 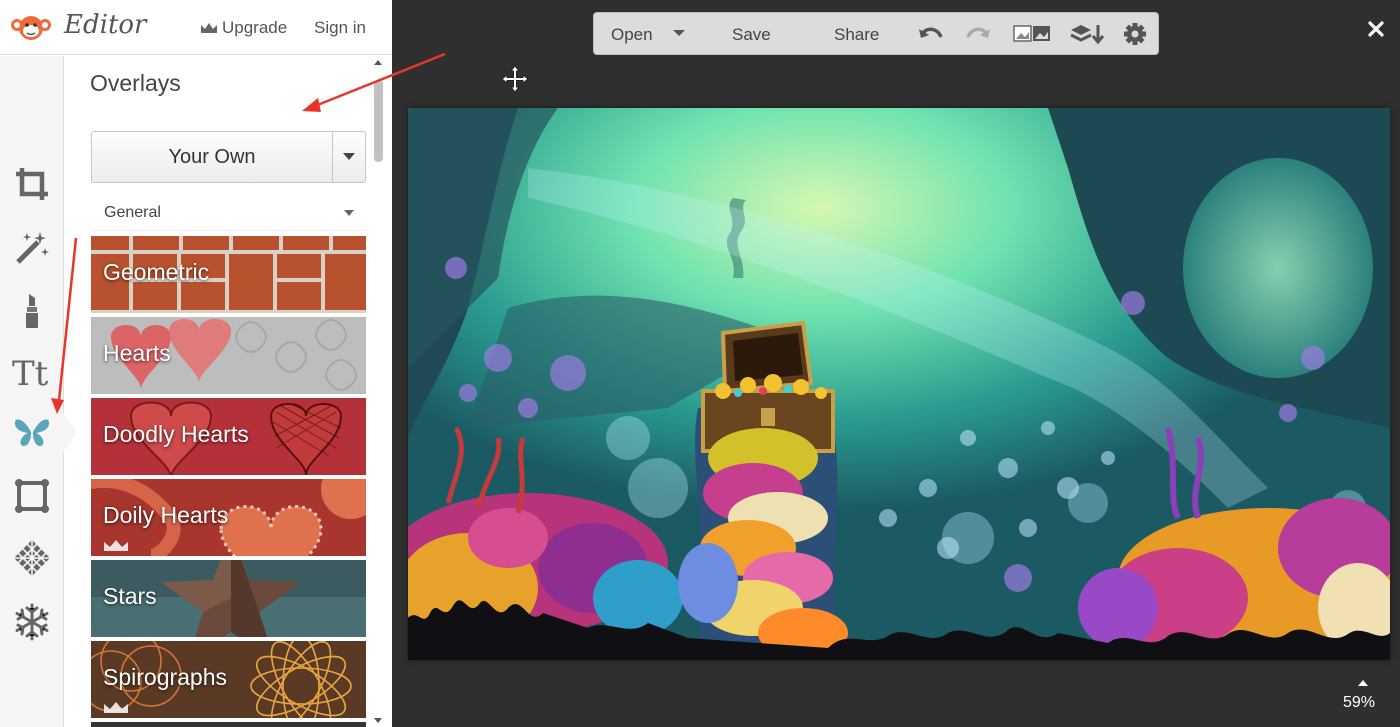 I want to click on tool-effects, so click(x=32, y=248).